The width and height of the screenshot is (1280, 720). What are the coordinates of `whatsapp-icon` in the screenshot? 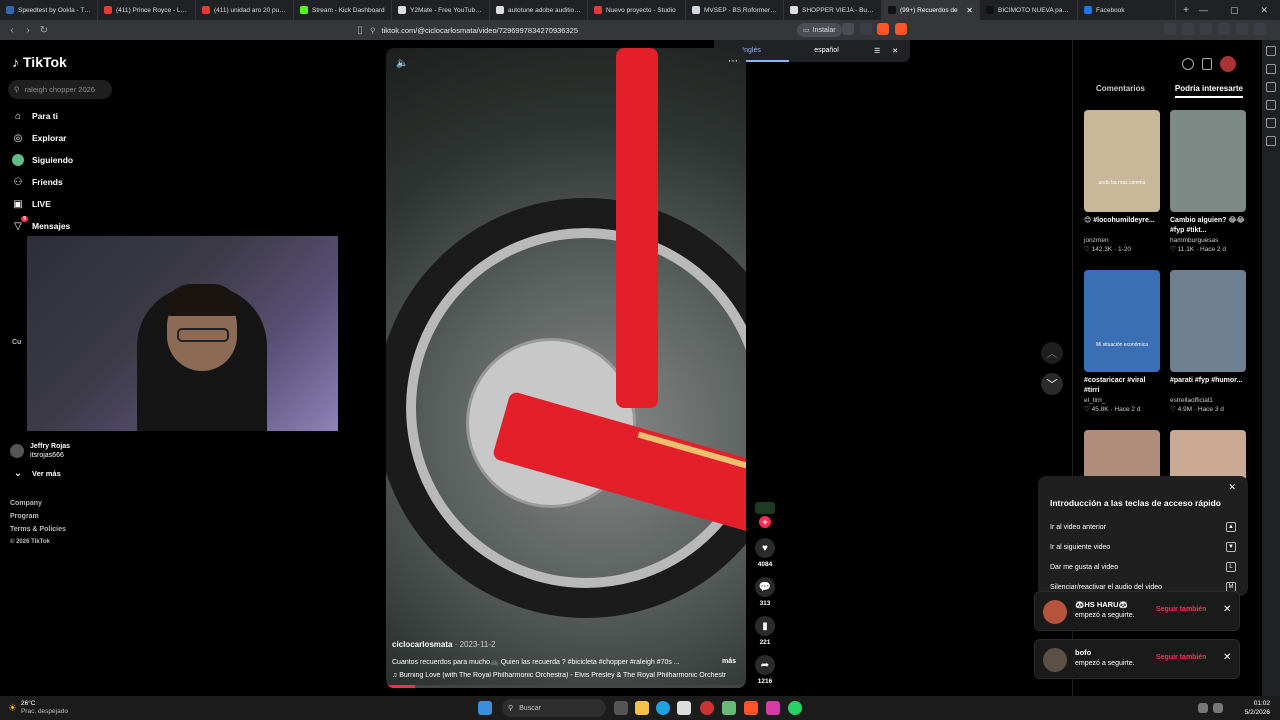 It's located at (795, 708).